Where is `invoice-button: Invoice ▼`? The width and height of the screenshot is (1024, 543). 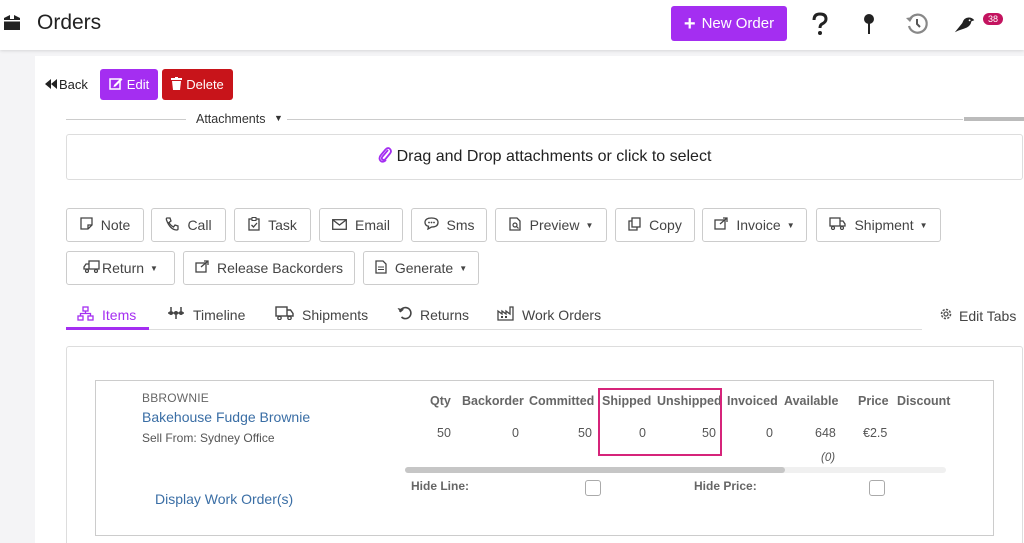 invoice-button: Invoice ▼ is located at coordinates (754, 225).